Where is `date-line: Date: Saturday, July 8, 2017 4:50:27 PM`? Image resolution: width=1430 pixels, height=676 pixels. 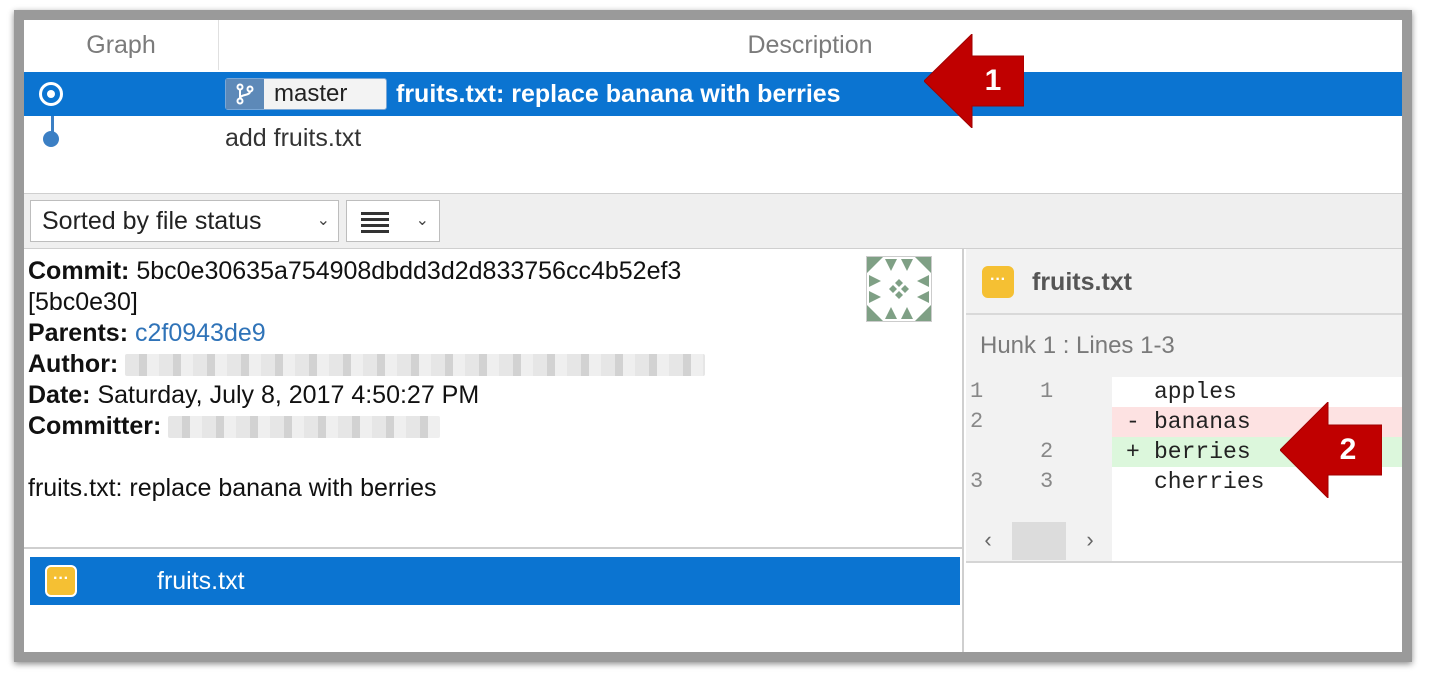
date-line: Date: Saturday, July 8, 2017 4:50:27 PM is located at coordinates (253, 395).